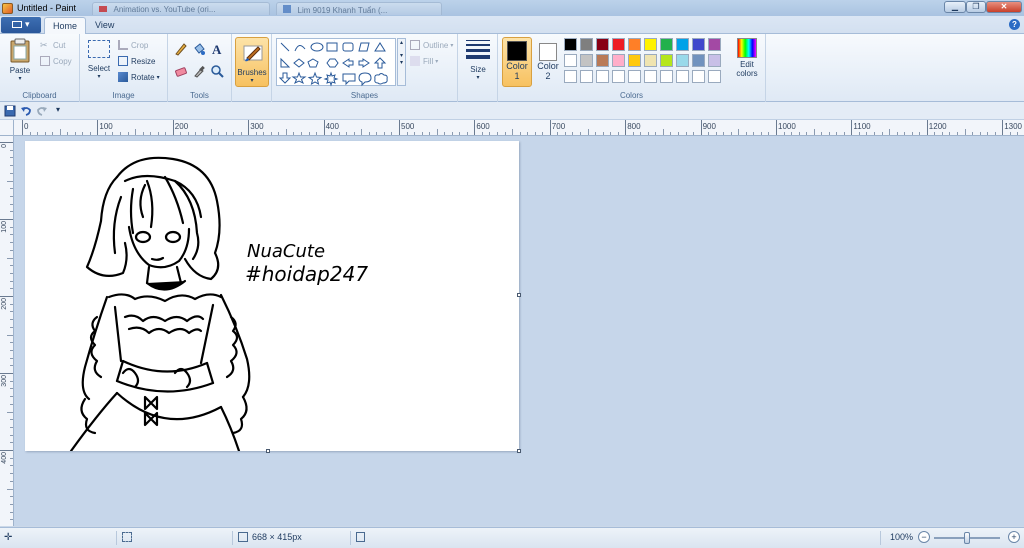 The width and height of the screenshot is (1024, 548). Describe the element at coordinates (26, 111) in the screenshot. I see `undo-icon` at that location.